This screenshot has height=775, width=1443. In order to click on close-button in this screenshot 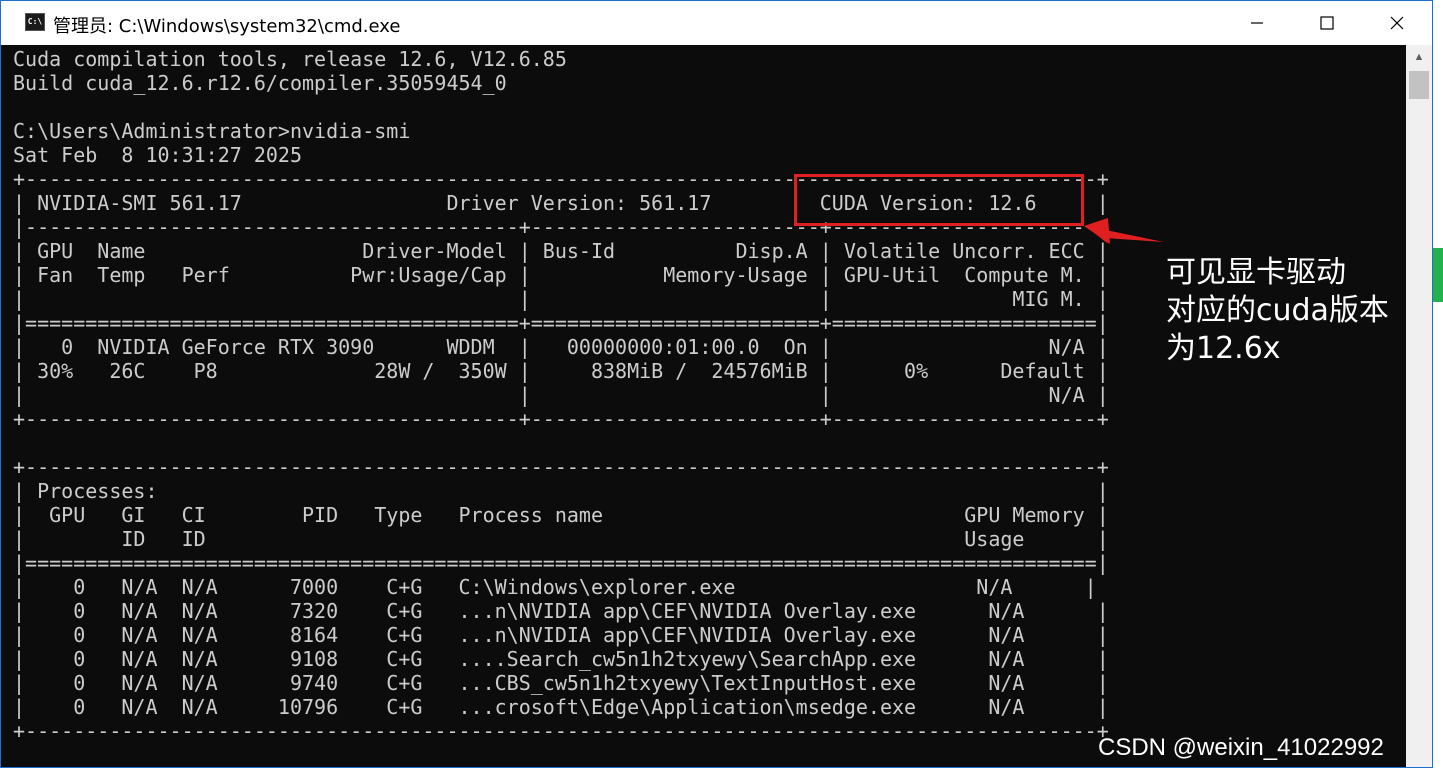, I will do `click(1397, 23)`.